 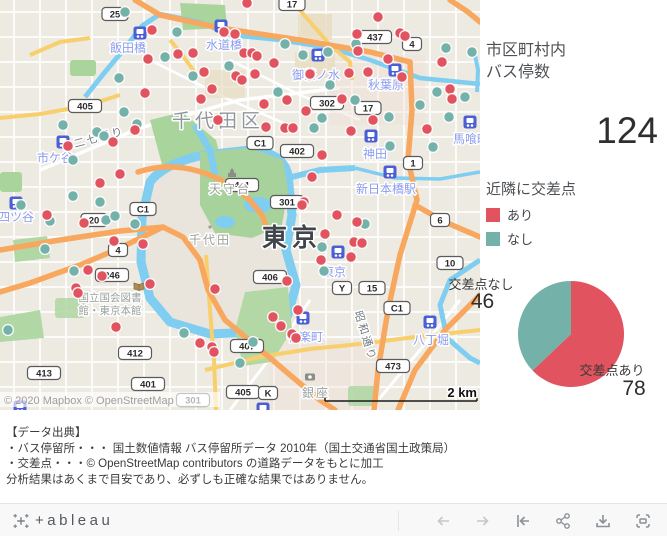 I want to click on redo-button, so click(x=483, y=521).